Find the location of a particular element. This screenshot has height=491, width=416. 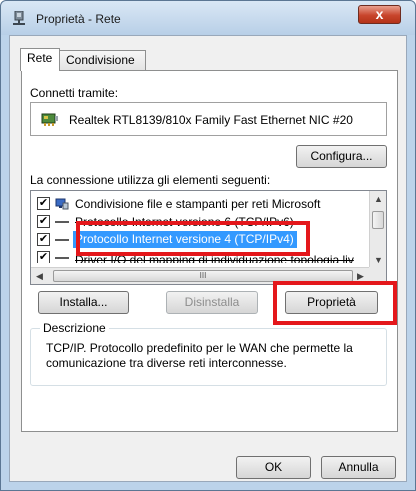

connect-via-label: Connetti tramite: is located at coordinates (74, 93).